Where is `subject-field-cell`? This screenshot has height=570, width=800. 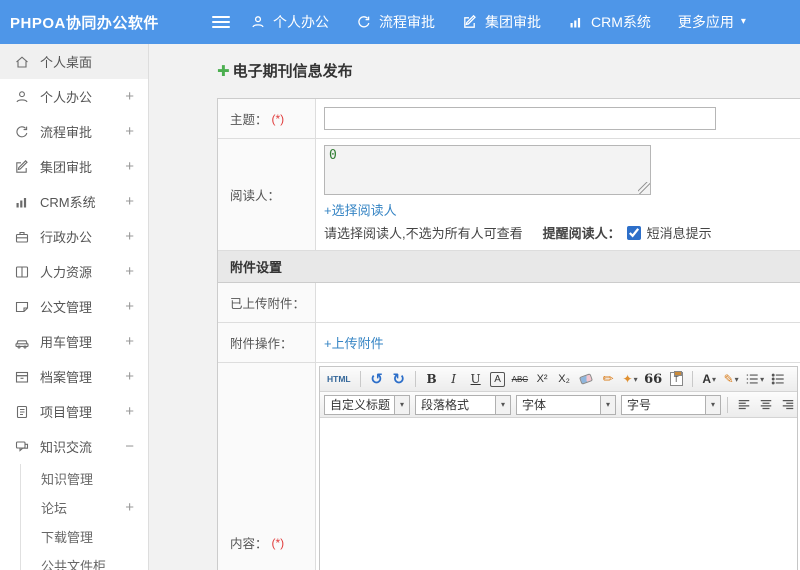 subject-field-cell is located at coordinates (558, 118).